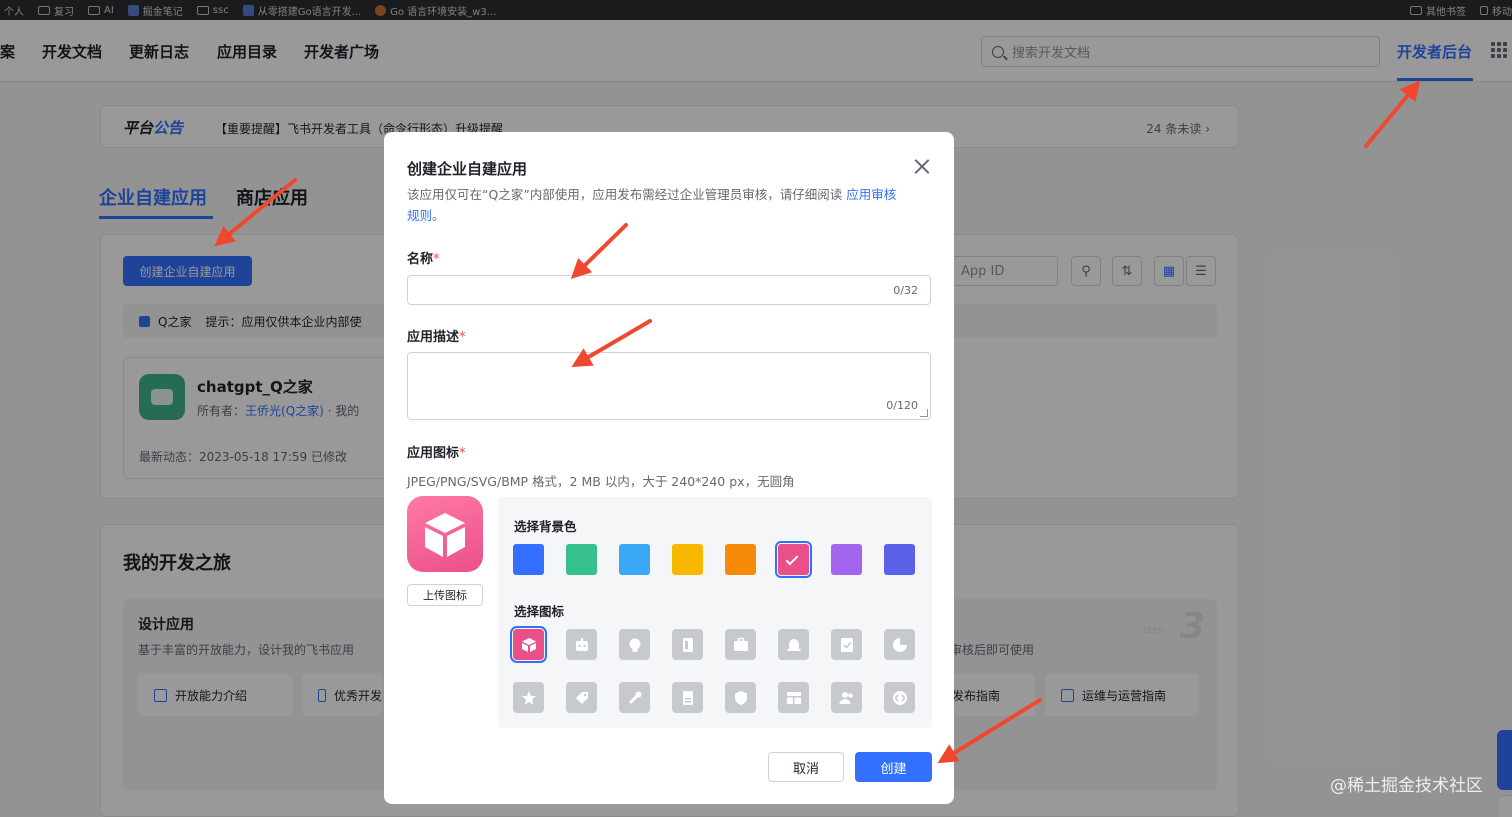 The height and width of the screenshot is (817, 1512). Describe the element at coordinates (1406, 786) in the screenshot. I see `watermark: @稀土掘金技术社区` at that location.